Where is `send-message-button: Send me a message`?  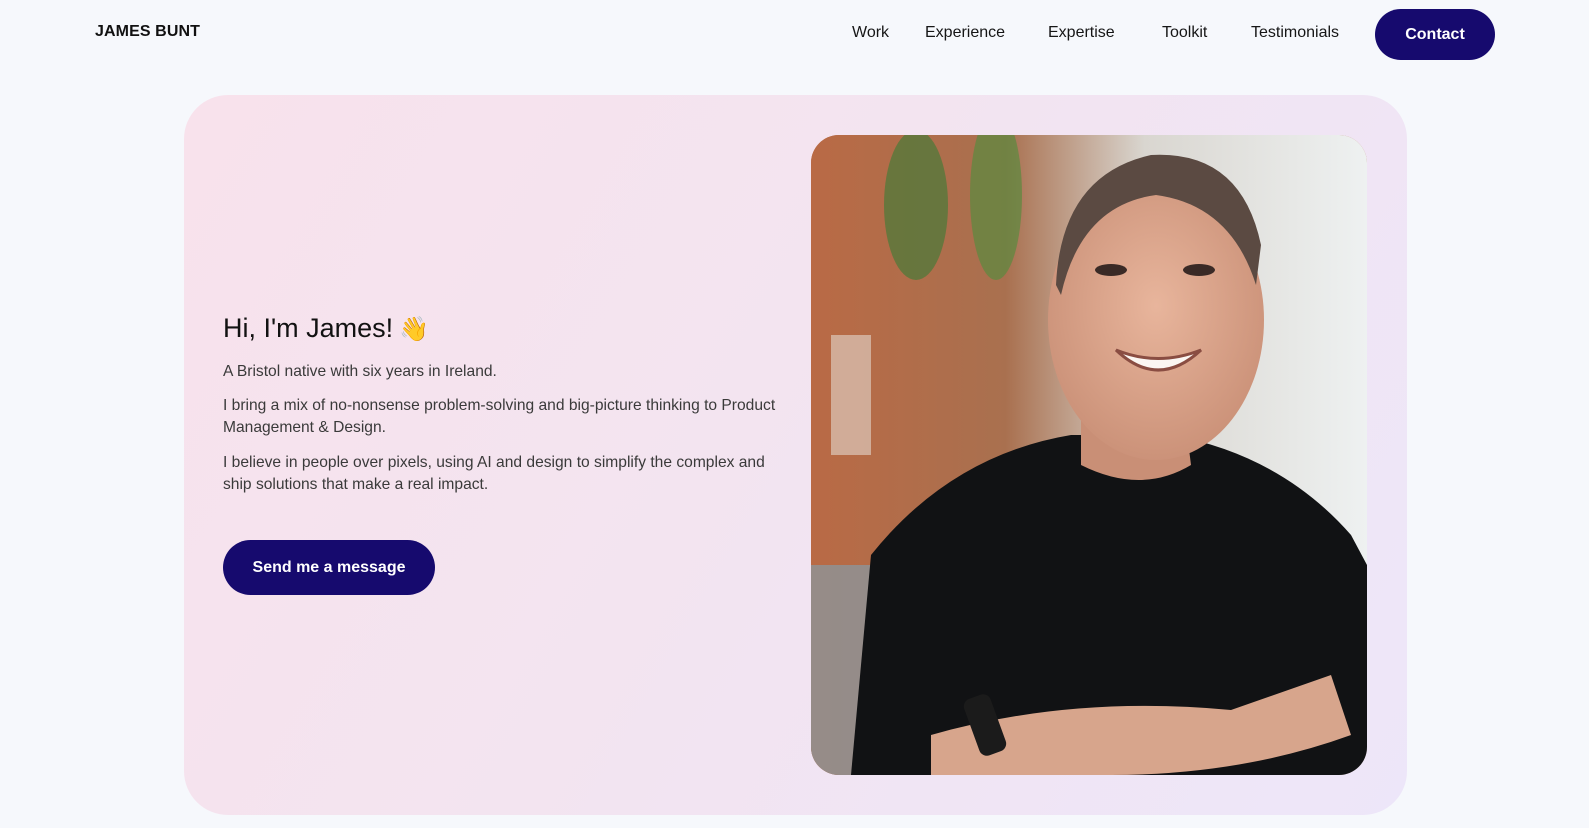
send-message-button: Send me a message is located at coordinates (329, 567).